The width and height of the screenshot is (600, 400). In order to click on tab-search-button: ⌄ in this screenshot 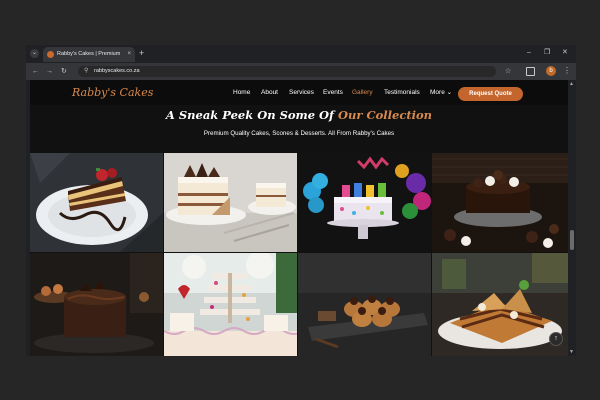, I will do `click(34, 53)`.